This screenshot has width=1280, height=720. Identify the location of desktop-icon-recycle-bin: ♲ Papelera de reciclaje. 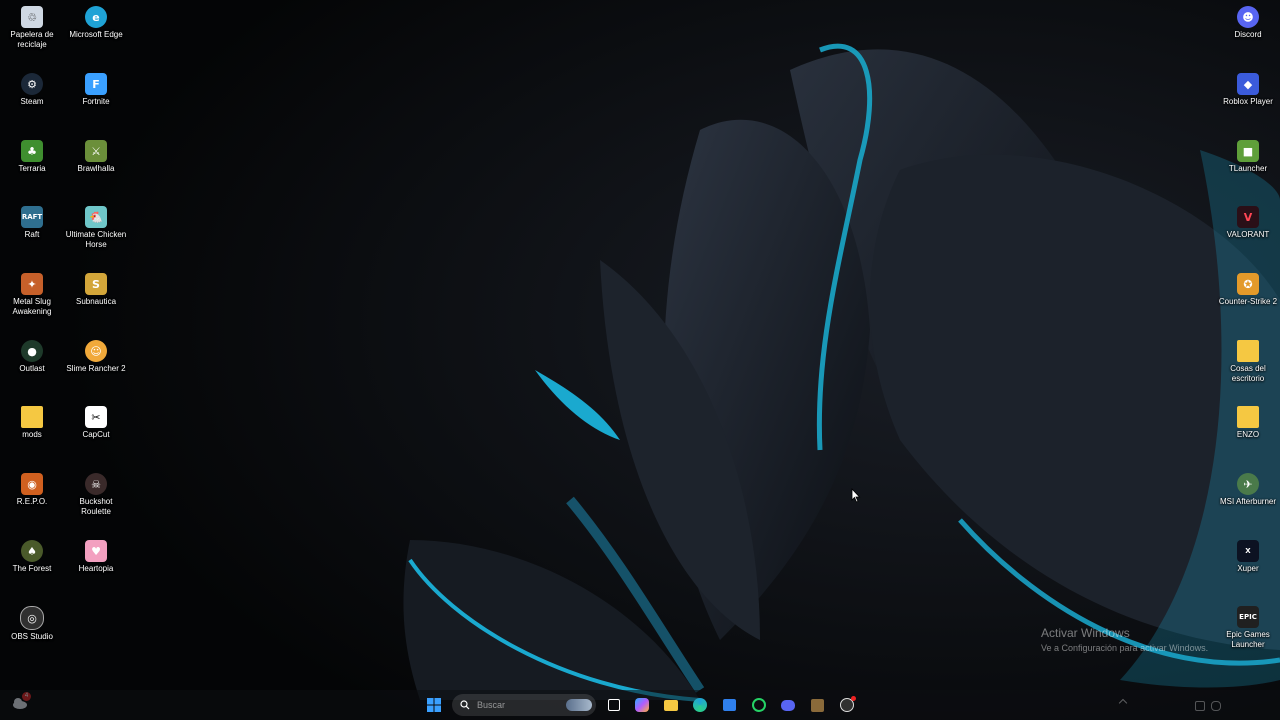
(32, 26).